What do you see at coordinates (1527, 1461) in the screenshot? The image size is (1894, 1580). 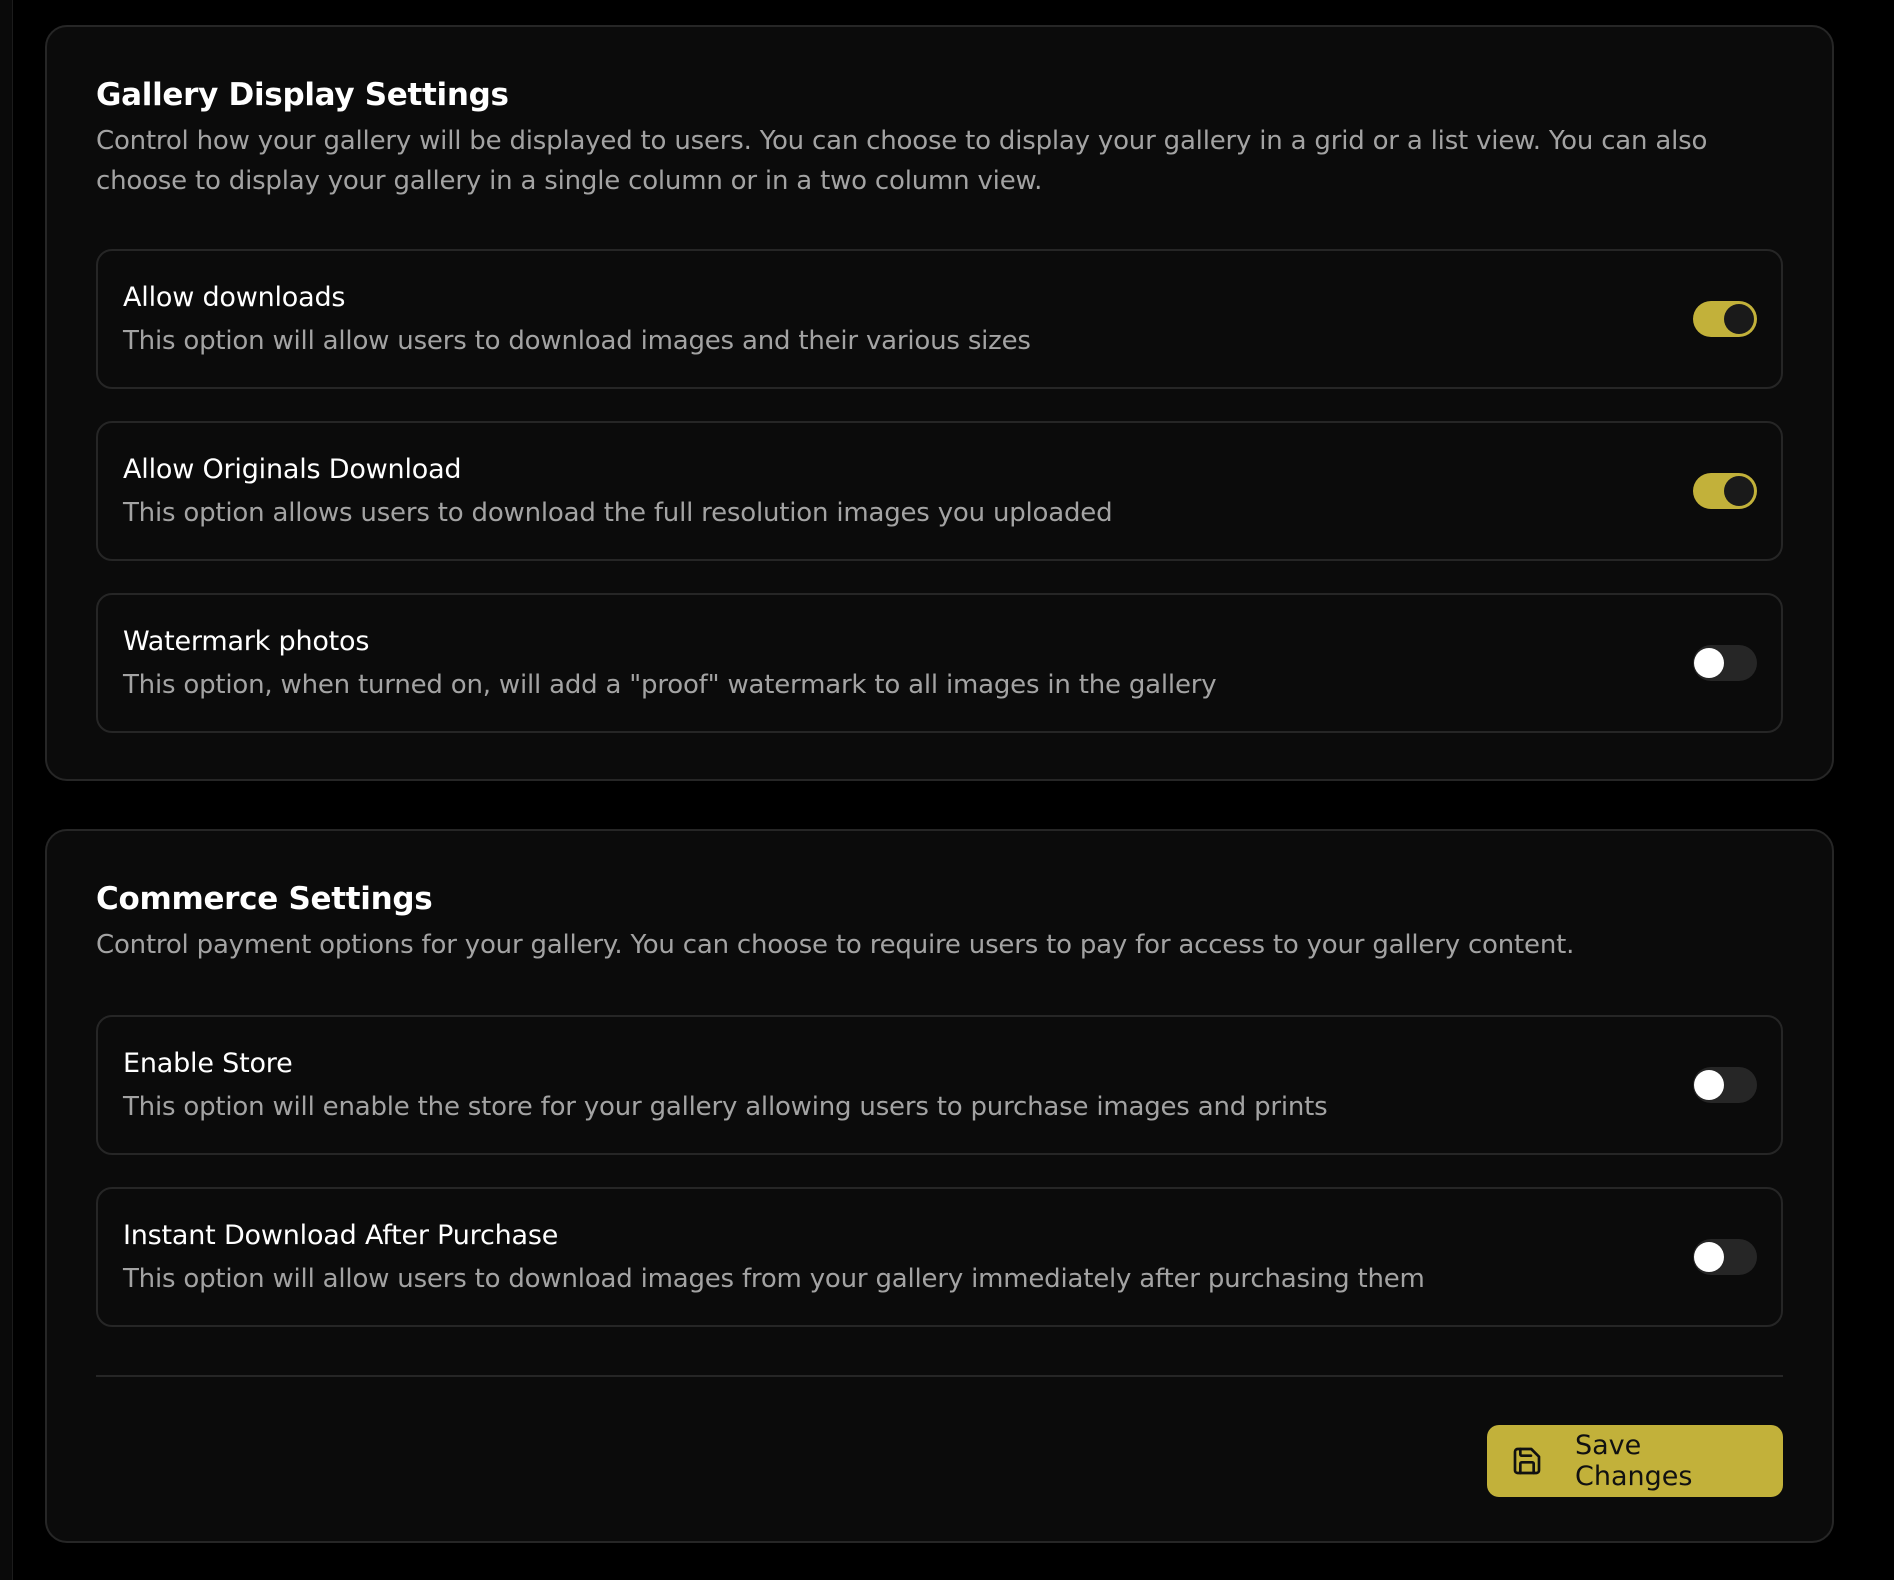 I see `floppy-disk-icon` at bounding box center [1527, 1461].